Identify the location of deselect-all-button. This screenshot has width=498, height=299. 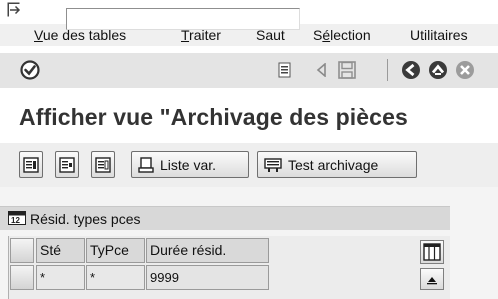
(103, 164).